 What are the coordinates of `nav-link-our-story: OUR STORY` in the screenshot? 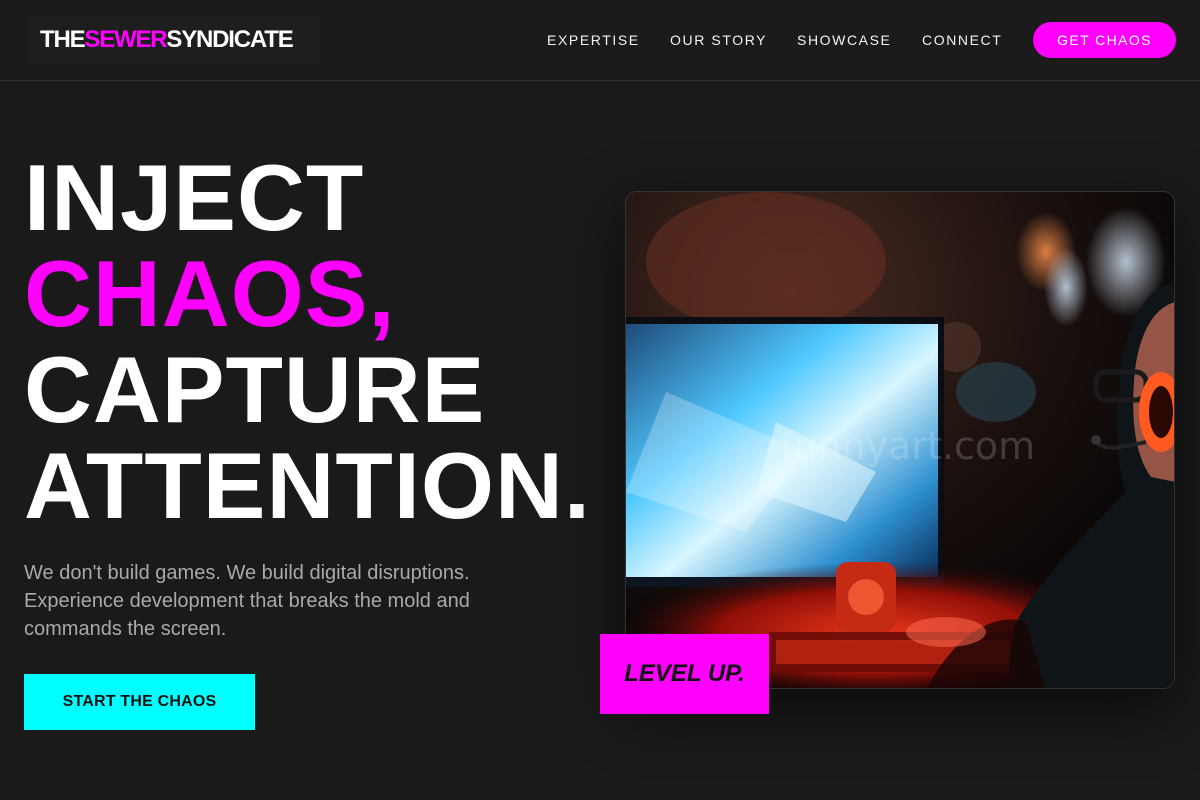 It's located at (718, 40).